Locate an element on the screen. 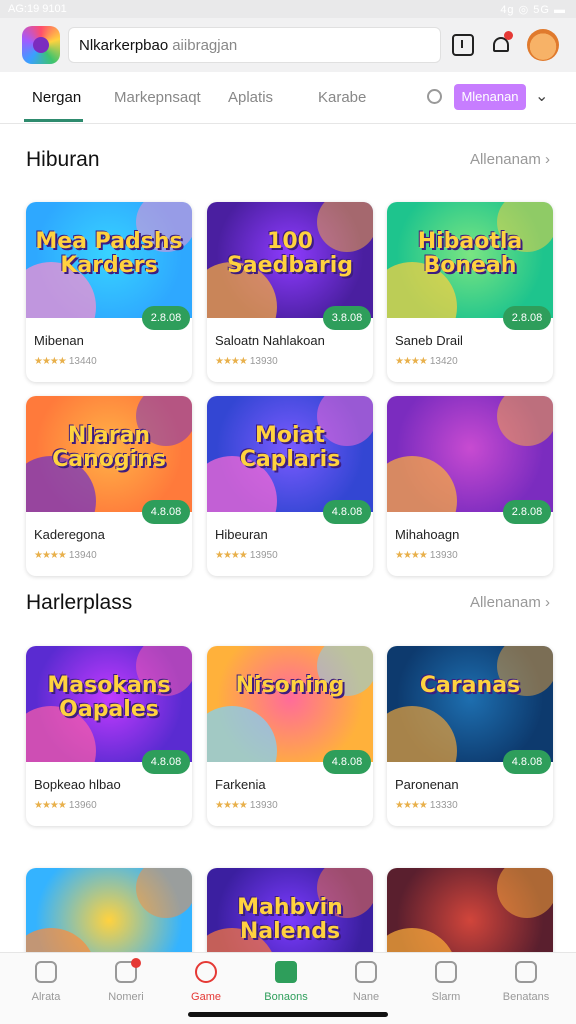 The height and width of the screenshot is (1024, 576). game-rating: ★★★★ 13440 is located at coordinates (65, 361).